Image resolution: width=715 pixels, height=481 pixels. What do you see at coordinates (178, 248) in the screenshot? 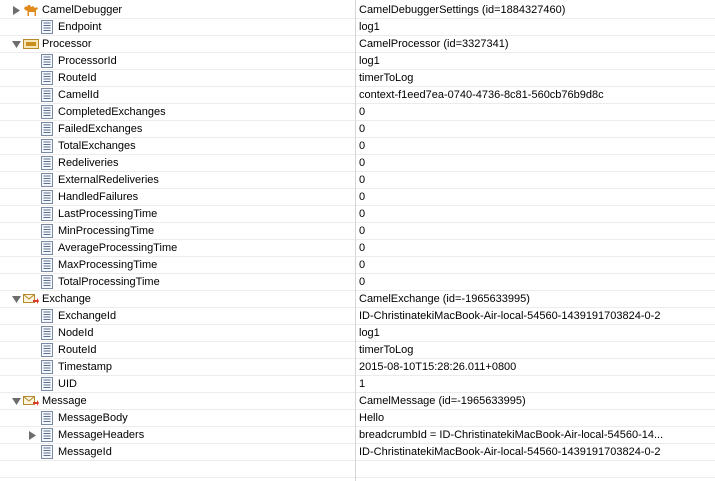
I see `name-cell: AverageProcessingTime` at bounding box center [178, 248].